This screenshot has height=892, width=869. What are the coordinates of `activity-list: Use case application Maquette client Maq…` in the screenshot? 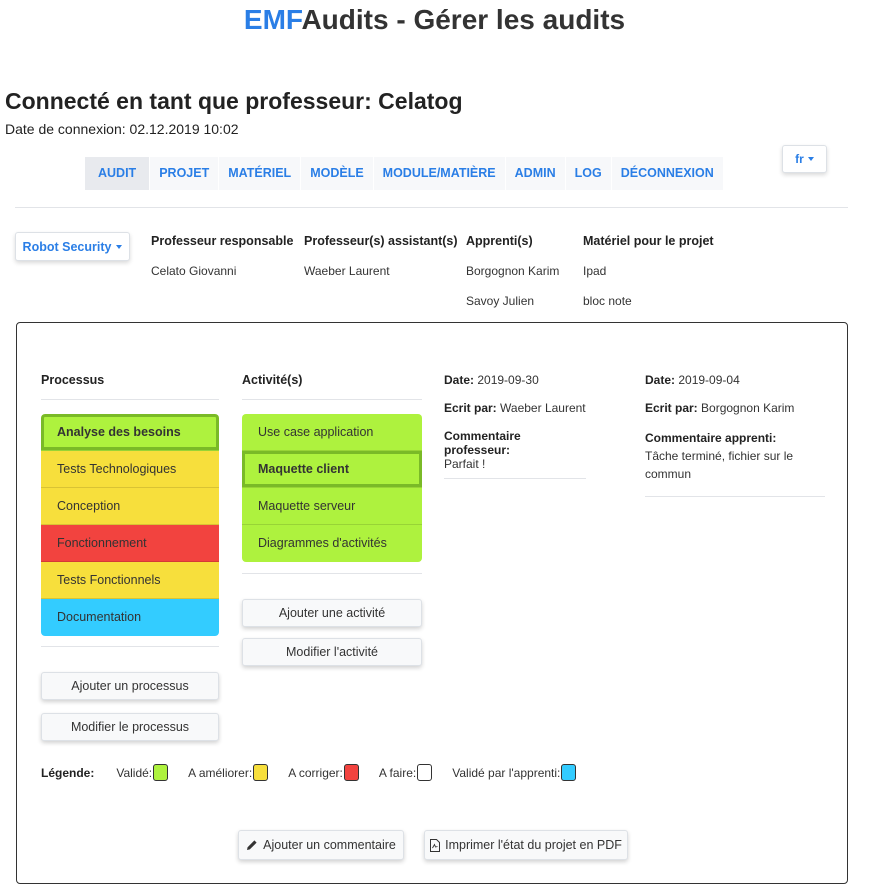 It's located at (332, 488).